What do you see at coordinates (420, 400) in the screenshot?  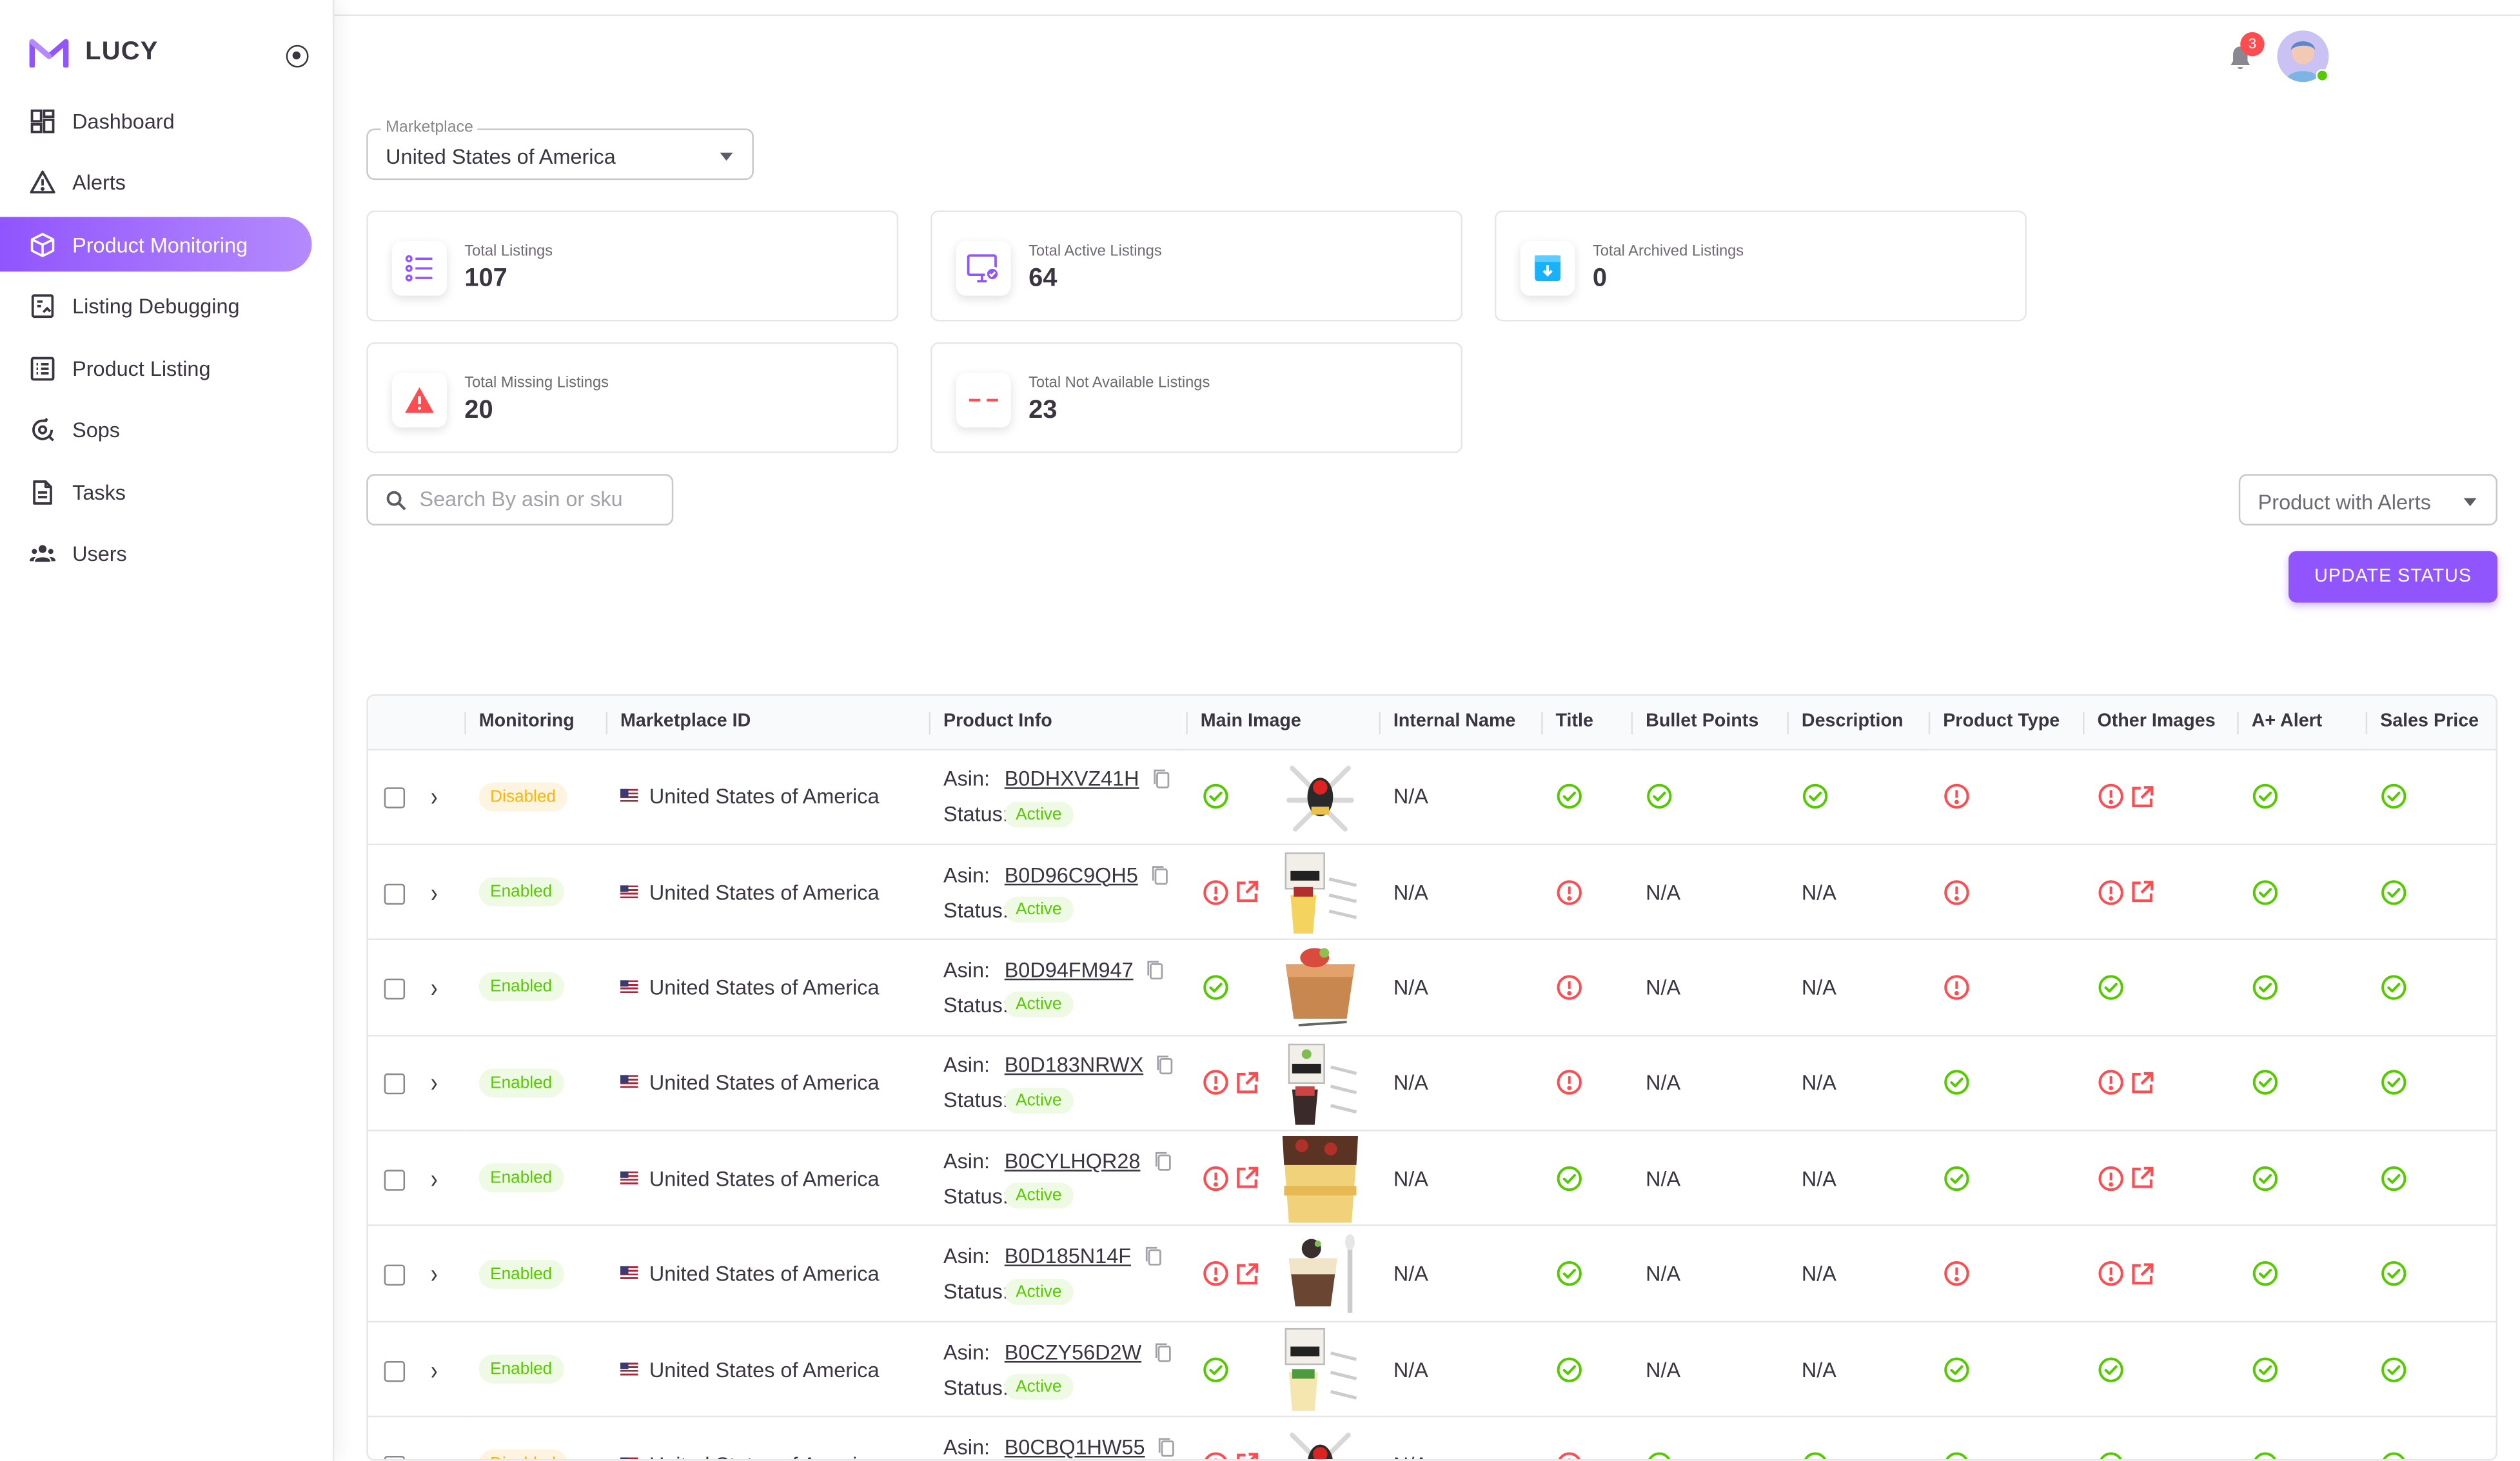 I see `warning-icon` at bounding box center [420, 400].